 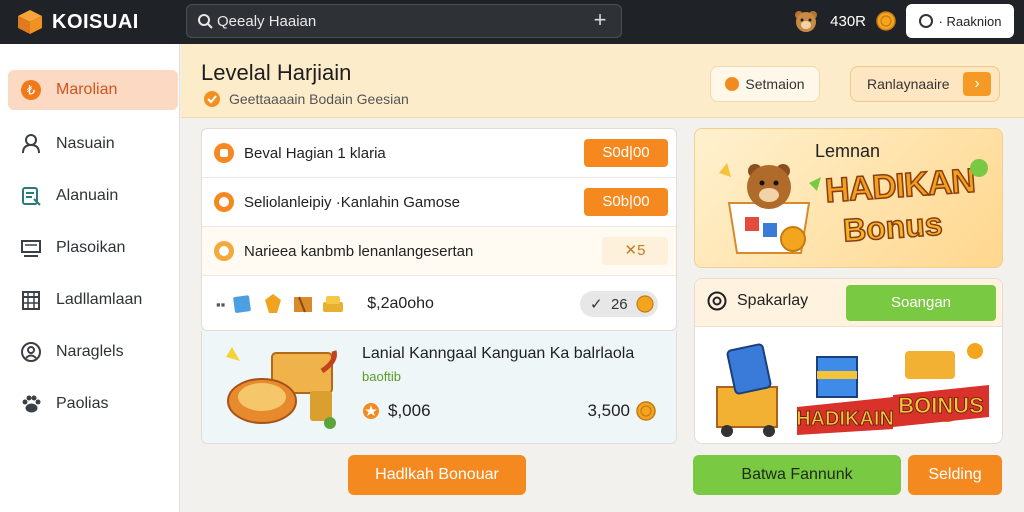 I want to click on reward-row: Seliolanleipiy ·Kanlahin Gamose S0b|00, so click(x=439, y=202).